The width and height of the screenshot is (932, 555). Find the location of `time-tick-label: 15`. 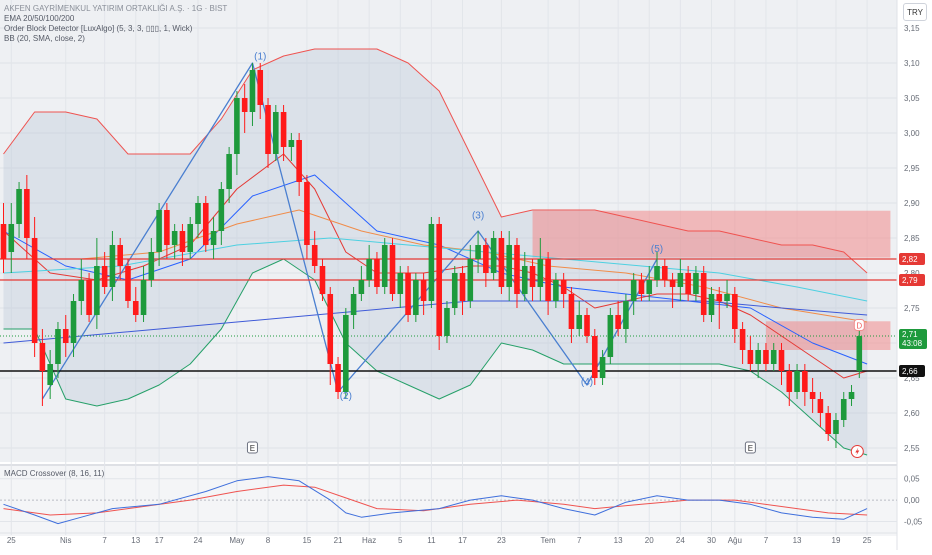

time-tick-label: 15 is located at coordinates (306, 540).